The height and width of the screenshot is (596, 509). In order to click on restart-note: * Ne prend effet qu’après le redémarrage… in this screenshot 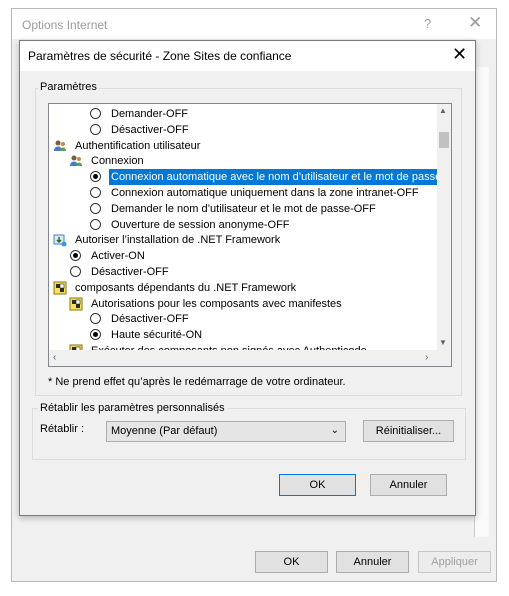, I will do `click(197, 382)`.